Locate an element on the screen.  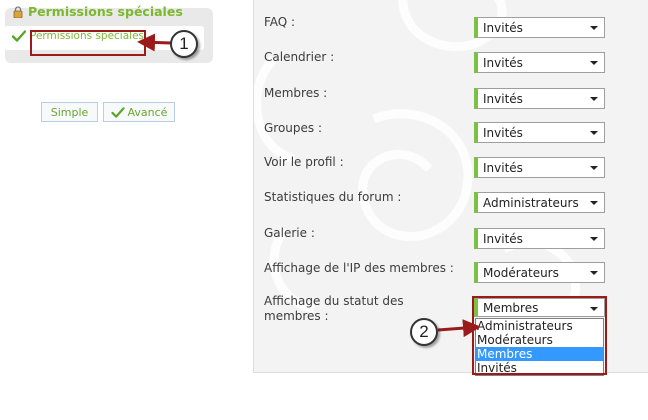
select-membres: Invités is located at coordinates (539, 98).